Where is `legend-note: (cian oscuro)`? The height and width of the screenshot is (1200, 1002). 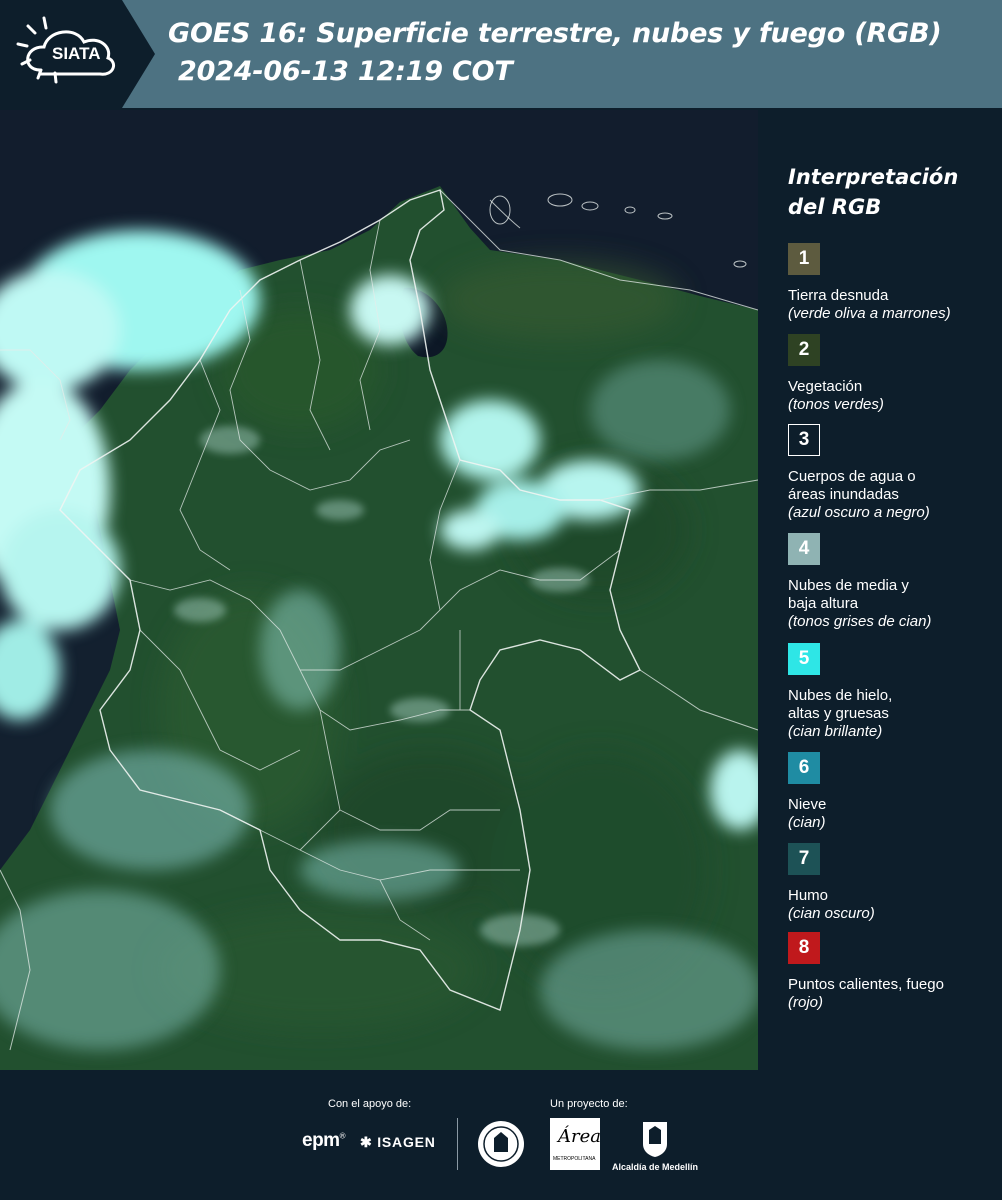 legend-note: (cian oscuro) is located at coordinates (831, 913).